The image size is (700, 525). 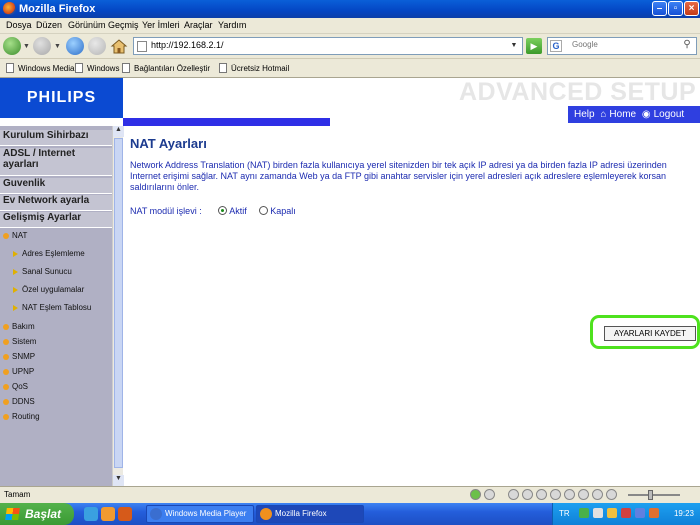 I want to click on nat-module-label: NAT modül işlevi :, so click(x=166, y=211).